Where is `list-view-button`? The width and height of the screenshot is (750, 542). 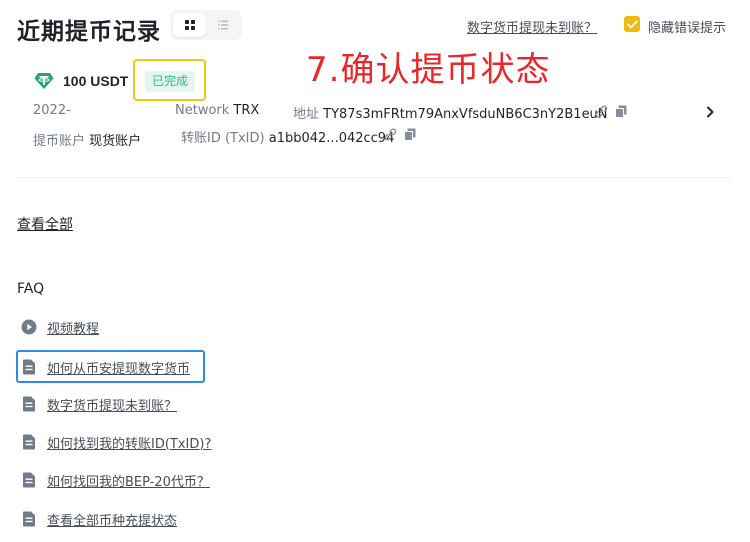 list-view-button is located at coordinates (222, 25).